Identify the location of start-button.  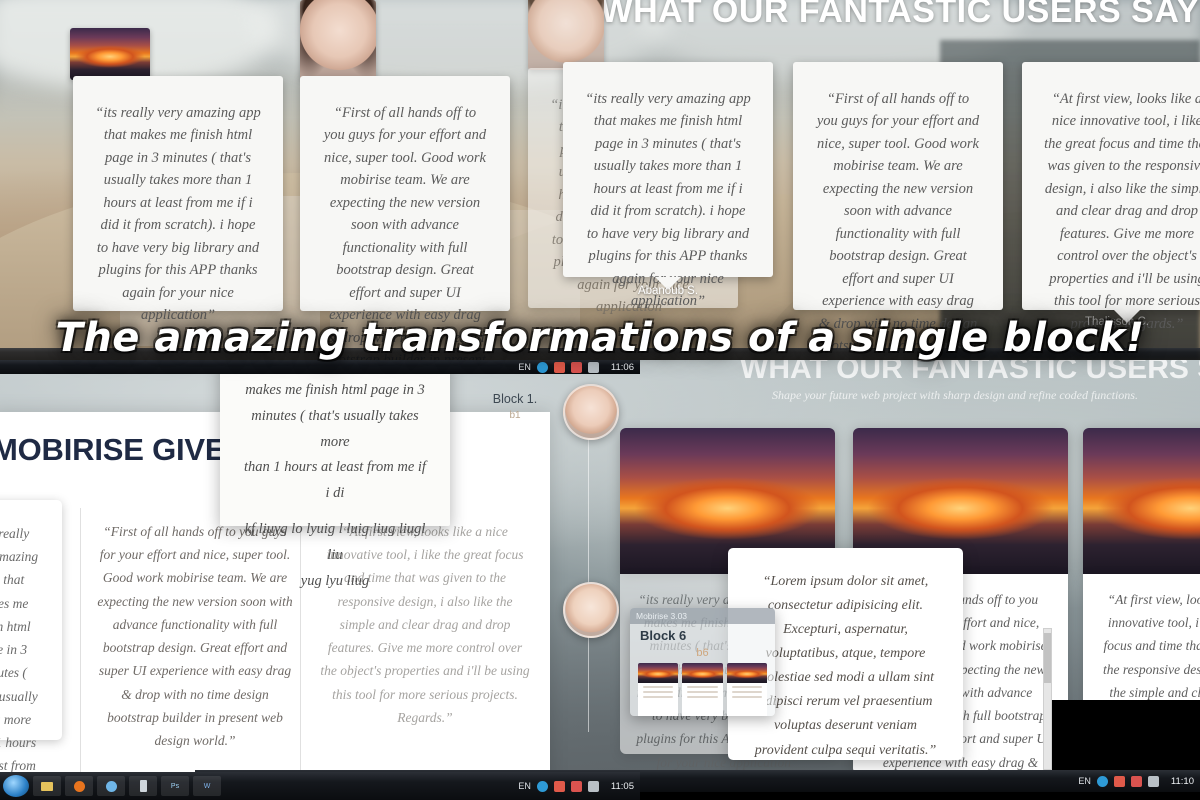
(16, 786).